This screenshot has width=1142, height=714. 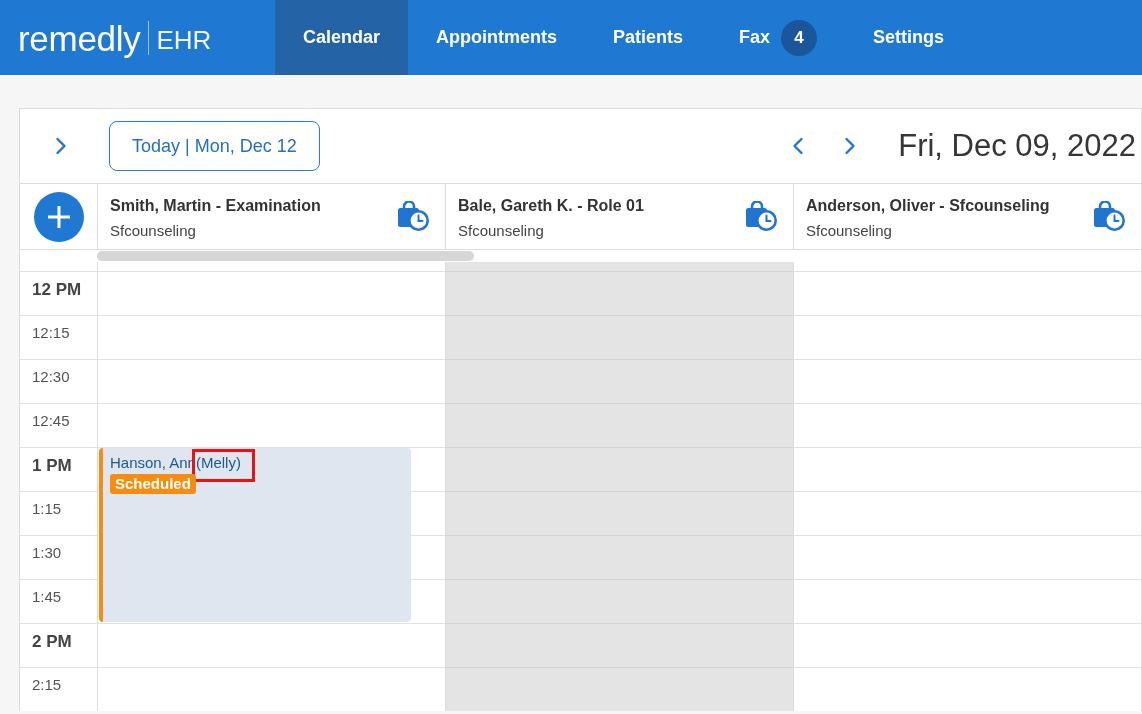 What do you see at coordinates (153, 484) in the screenshot?
I see `status-badge: Scheduled` at bounding box center [153, 484].